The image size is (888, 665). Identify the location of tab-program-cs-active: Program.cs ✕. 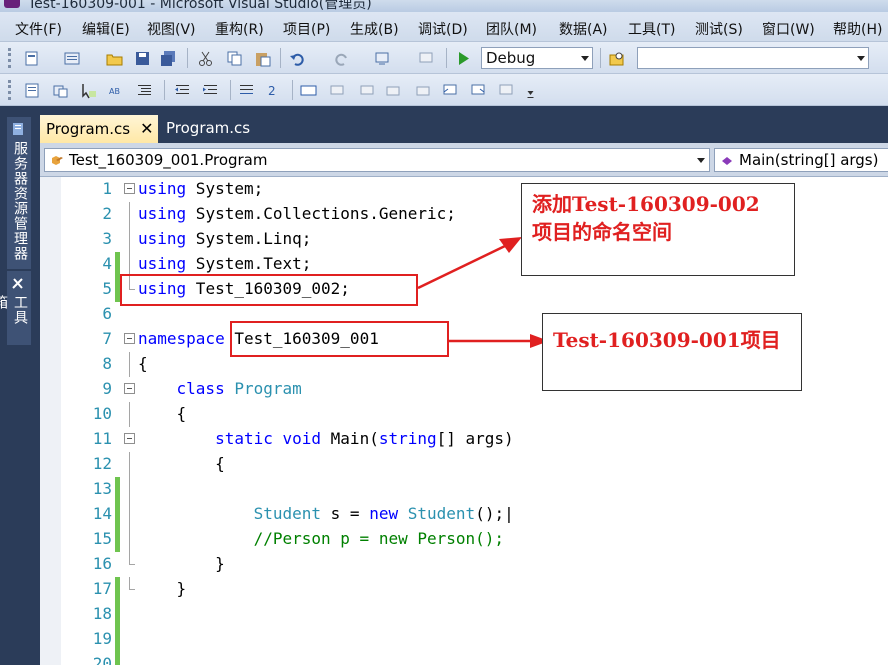
(99, 129).